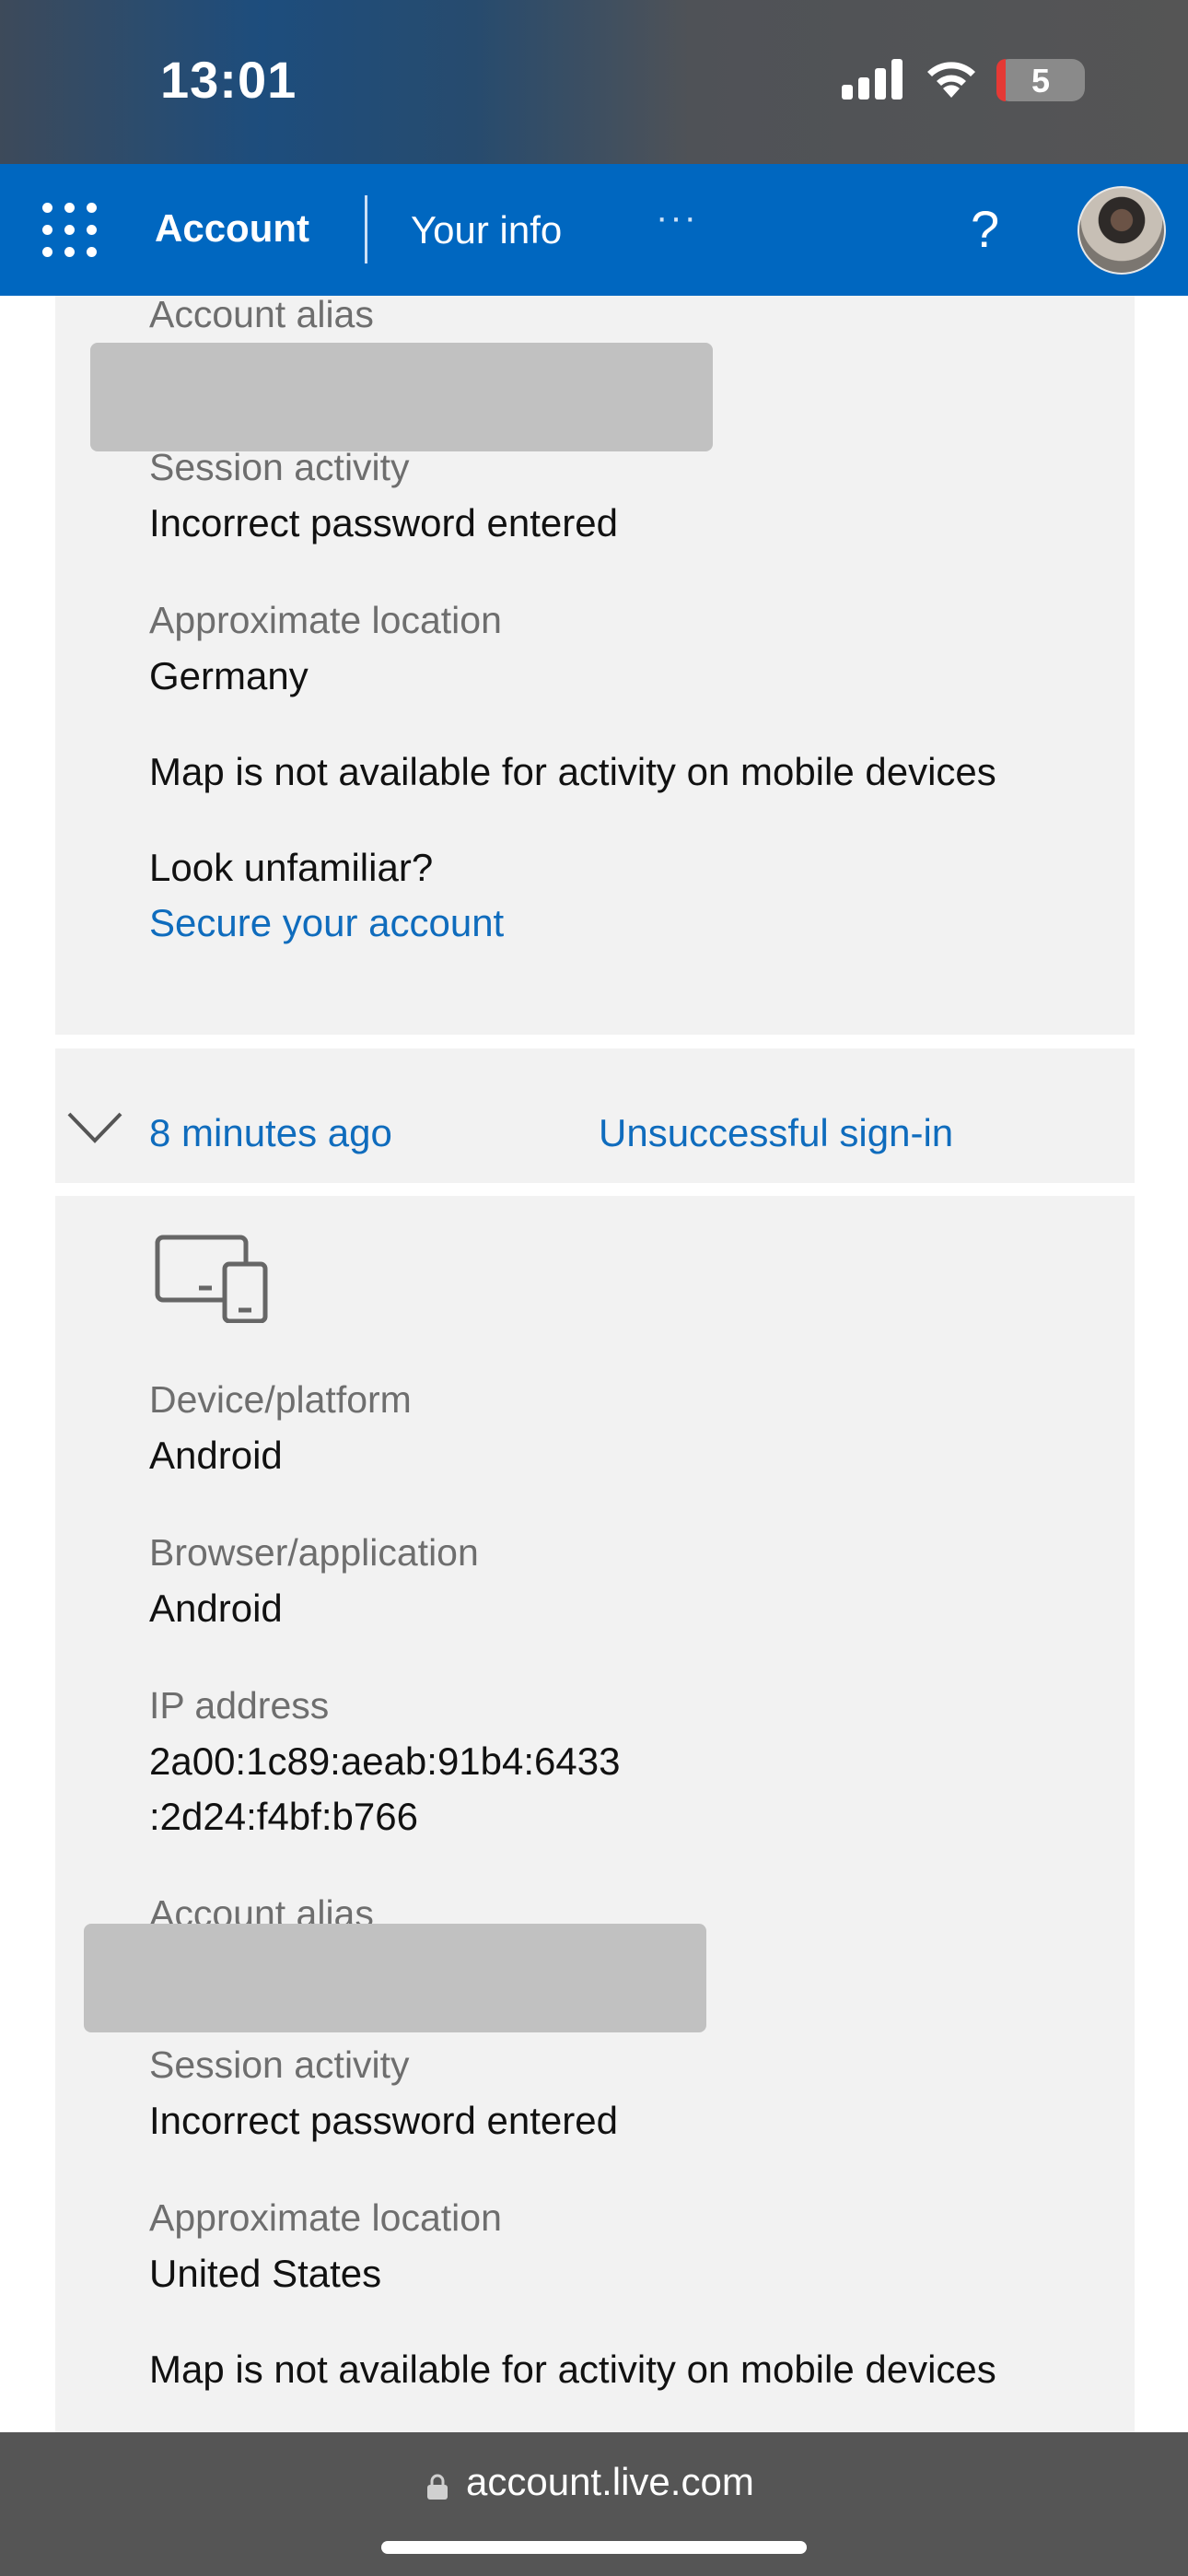 This screenshot has height=2576, width=1188. What do you see at coordinates (594, 82) in the screenshot?
I see `status-bar: 13:01 5` at bounding box center [594, 82].